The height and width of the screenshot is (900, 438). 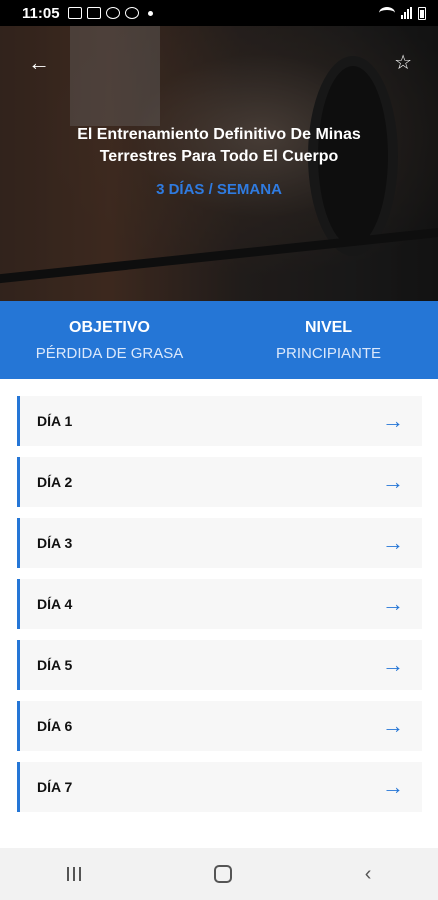 I want to click on recent-apps-icon, so click(x=73, y=874).